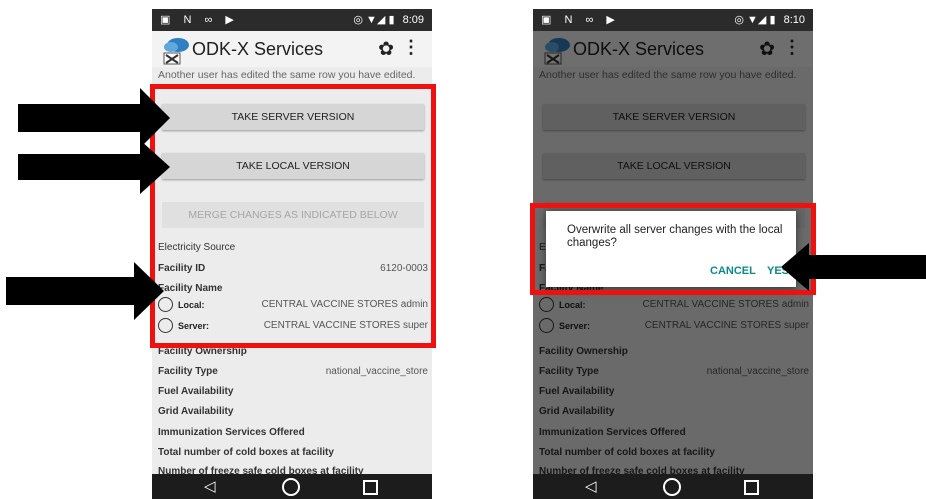 The height and width of the screenshot is (499, 926). What do you see at coordinates (246, 452) in the screenshot?
I see `field-label: Total number of cold boxes at facility` at bounding box center [246, 452].